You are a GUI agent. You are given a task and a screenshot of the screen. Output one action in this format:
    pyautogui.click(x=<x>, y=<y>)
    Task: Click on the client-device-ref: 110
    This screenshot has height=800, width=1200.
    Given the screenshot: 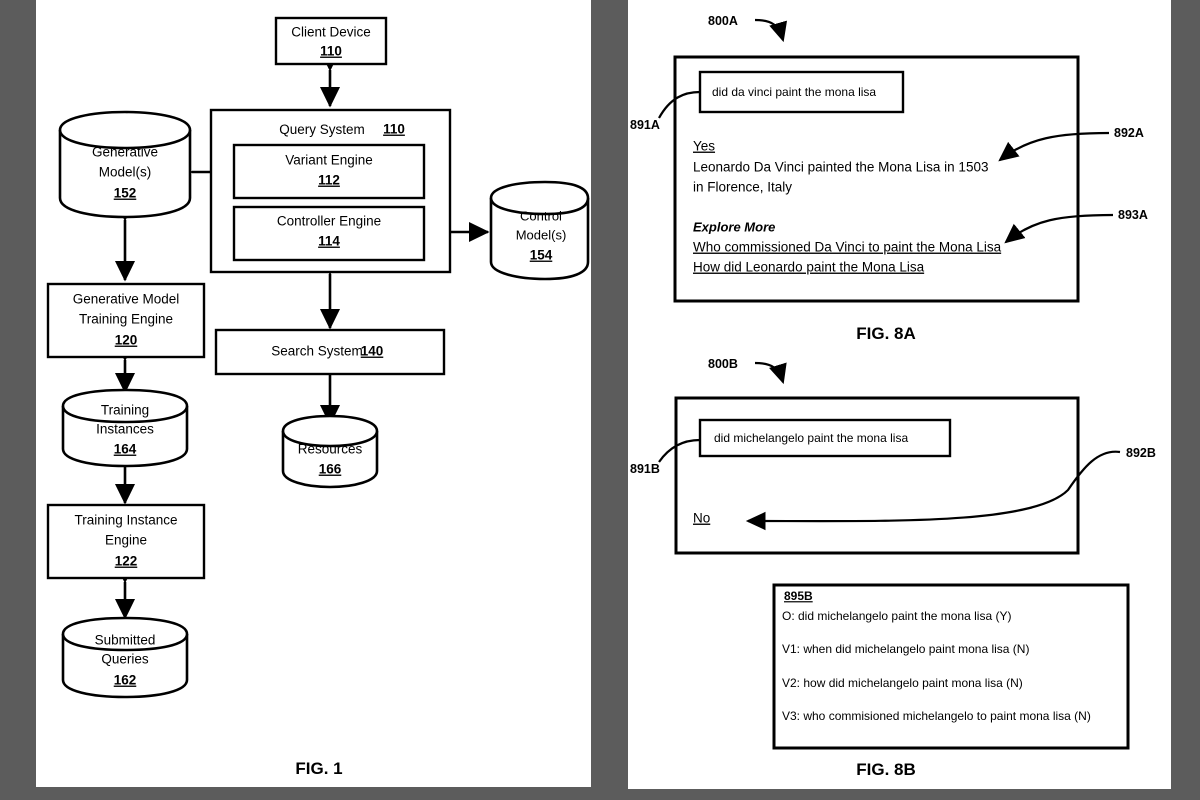 What is the action you would take?
    pyautogui.click(x=331, y=51)
    